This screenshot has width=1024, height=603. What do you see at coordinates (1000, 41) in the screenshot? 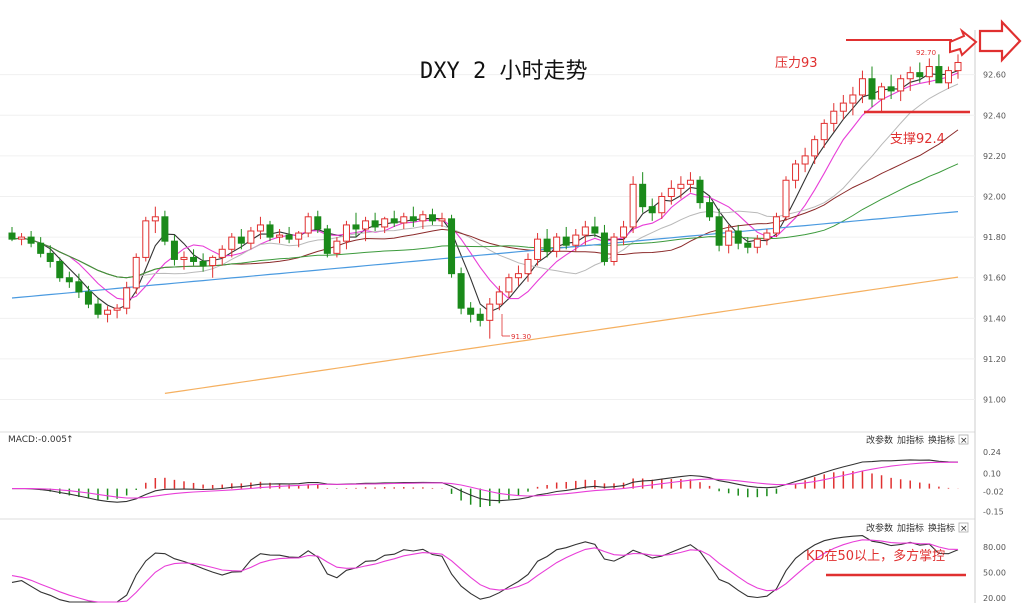
I see `right-arrow-icon` at bounding box center [1000, 41].